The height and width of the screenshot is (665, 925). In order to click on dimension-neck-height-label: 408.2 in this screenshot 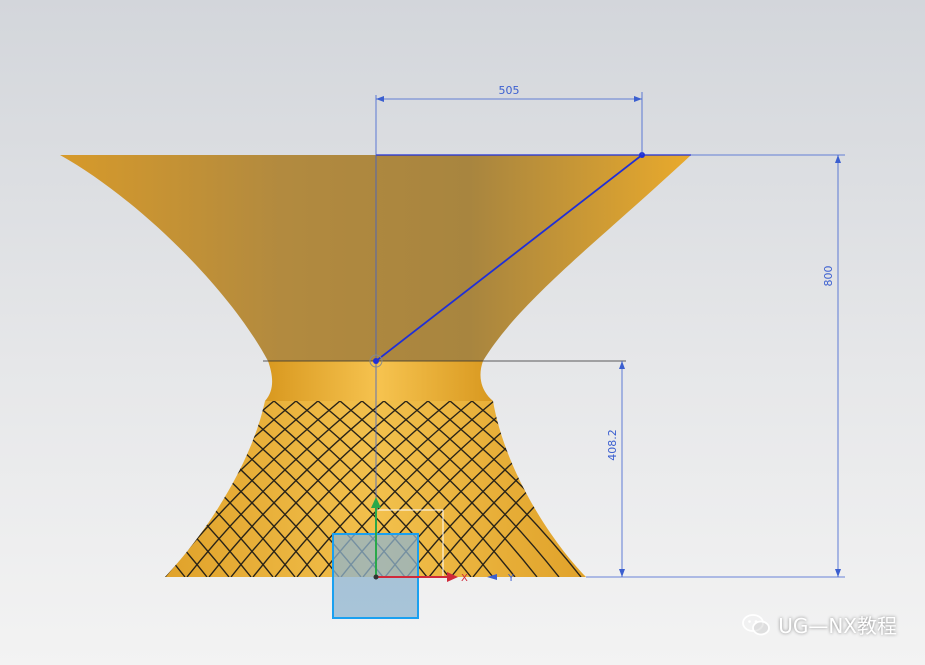, I will do `click(612, 445)`.